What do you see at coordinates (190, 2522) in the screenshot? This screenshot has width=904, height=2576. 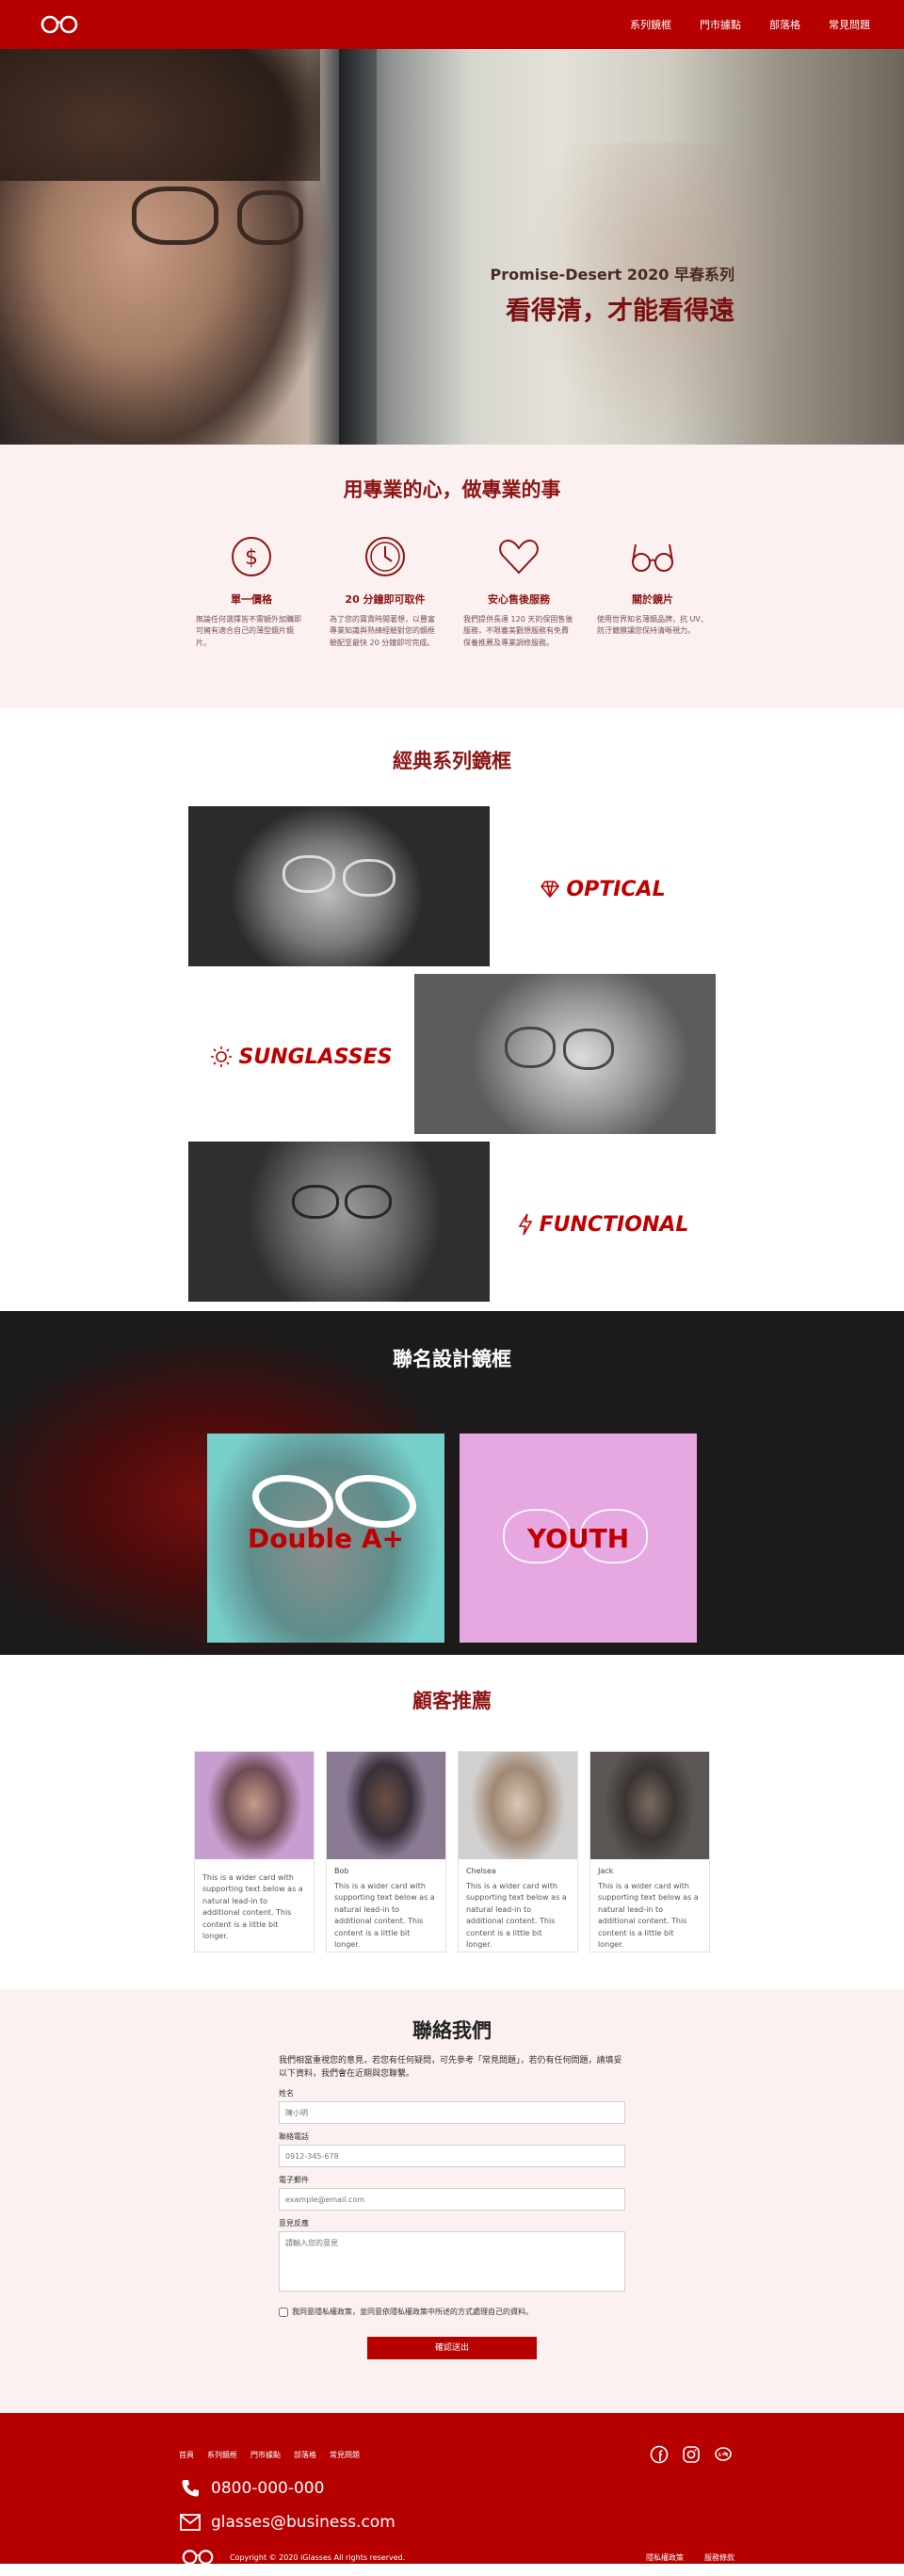 I see `mail-icon` at bounding box center [190, 2522].